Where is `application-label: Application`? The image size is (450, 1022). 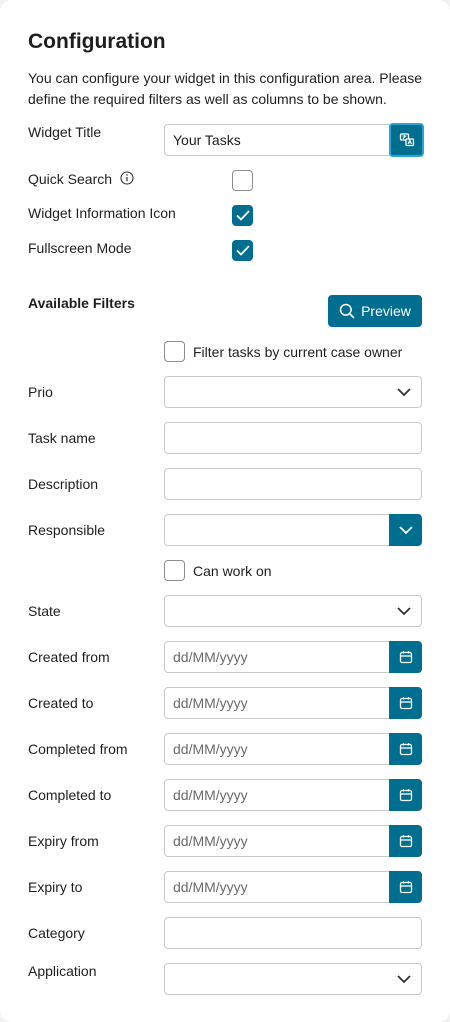
application-label: Application is located at coordinates (62, 971).